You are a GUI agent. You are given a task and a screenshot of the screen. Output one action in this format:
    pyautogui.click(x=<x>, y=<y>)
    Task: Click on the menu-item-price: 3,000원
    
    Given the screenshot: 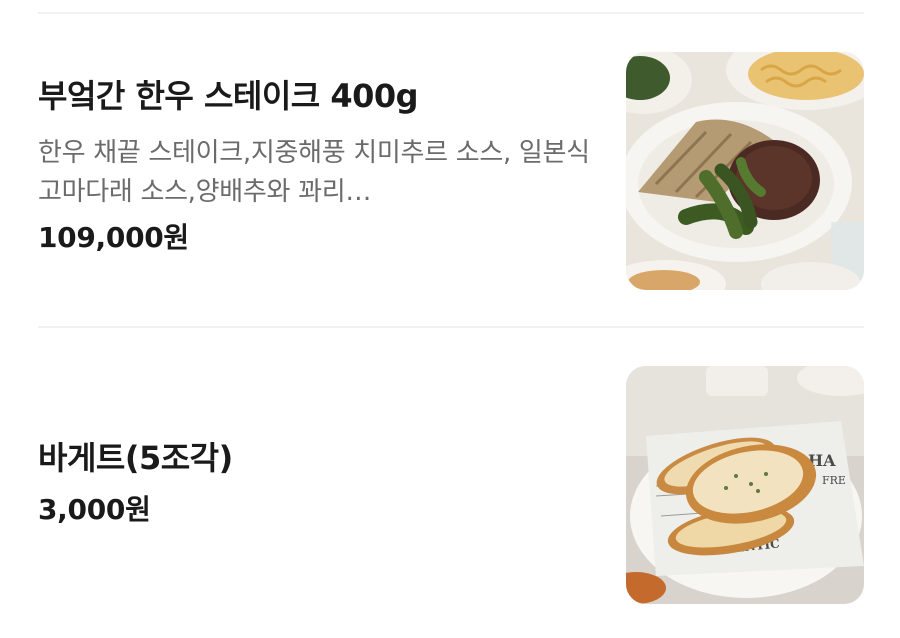 What is the action you would take?
    pyautogui.click(x=94, y=509)
    